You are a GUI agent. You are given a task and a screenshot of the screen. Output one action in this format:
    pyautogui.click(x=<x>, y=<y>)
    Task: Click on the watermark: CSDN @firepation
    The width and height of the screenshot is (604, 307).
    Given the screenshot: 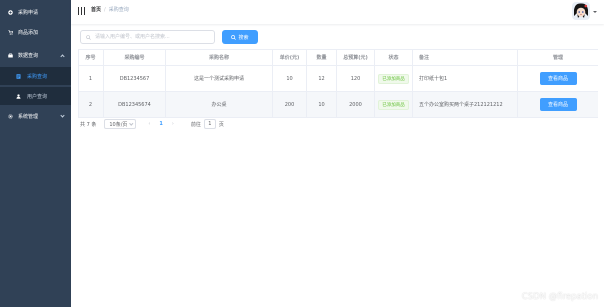 What is the action you would take?
    pyautogui.click(x=559, y=297)
    